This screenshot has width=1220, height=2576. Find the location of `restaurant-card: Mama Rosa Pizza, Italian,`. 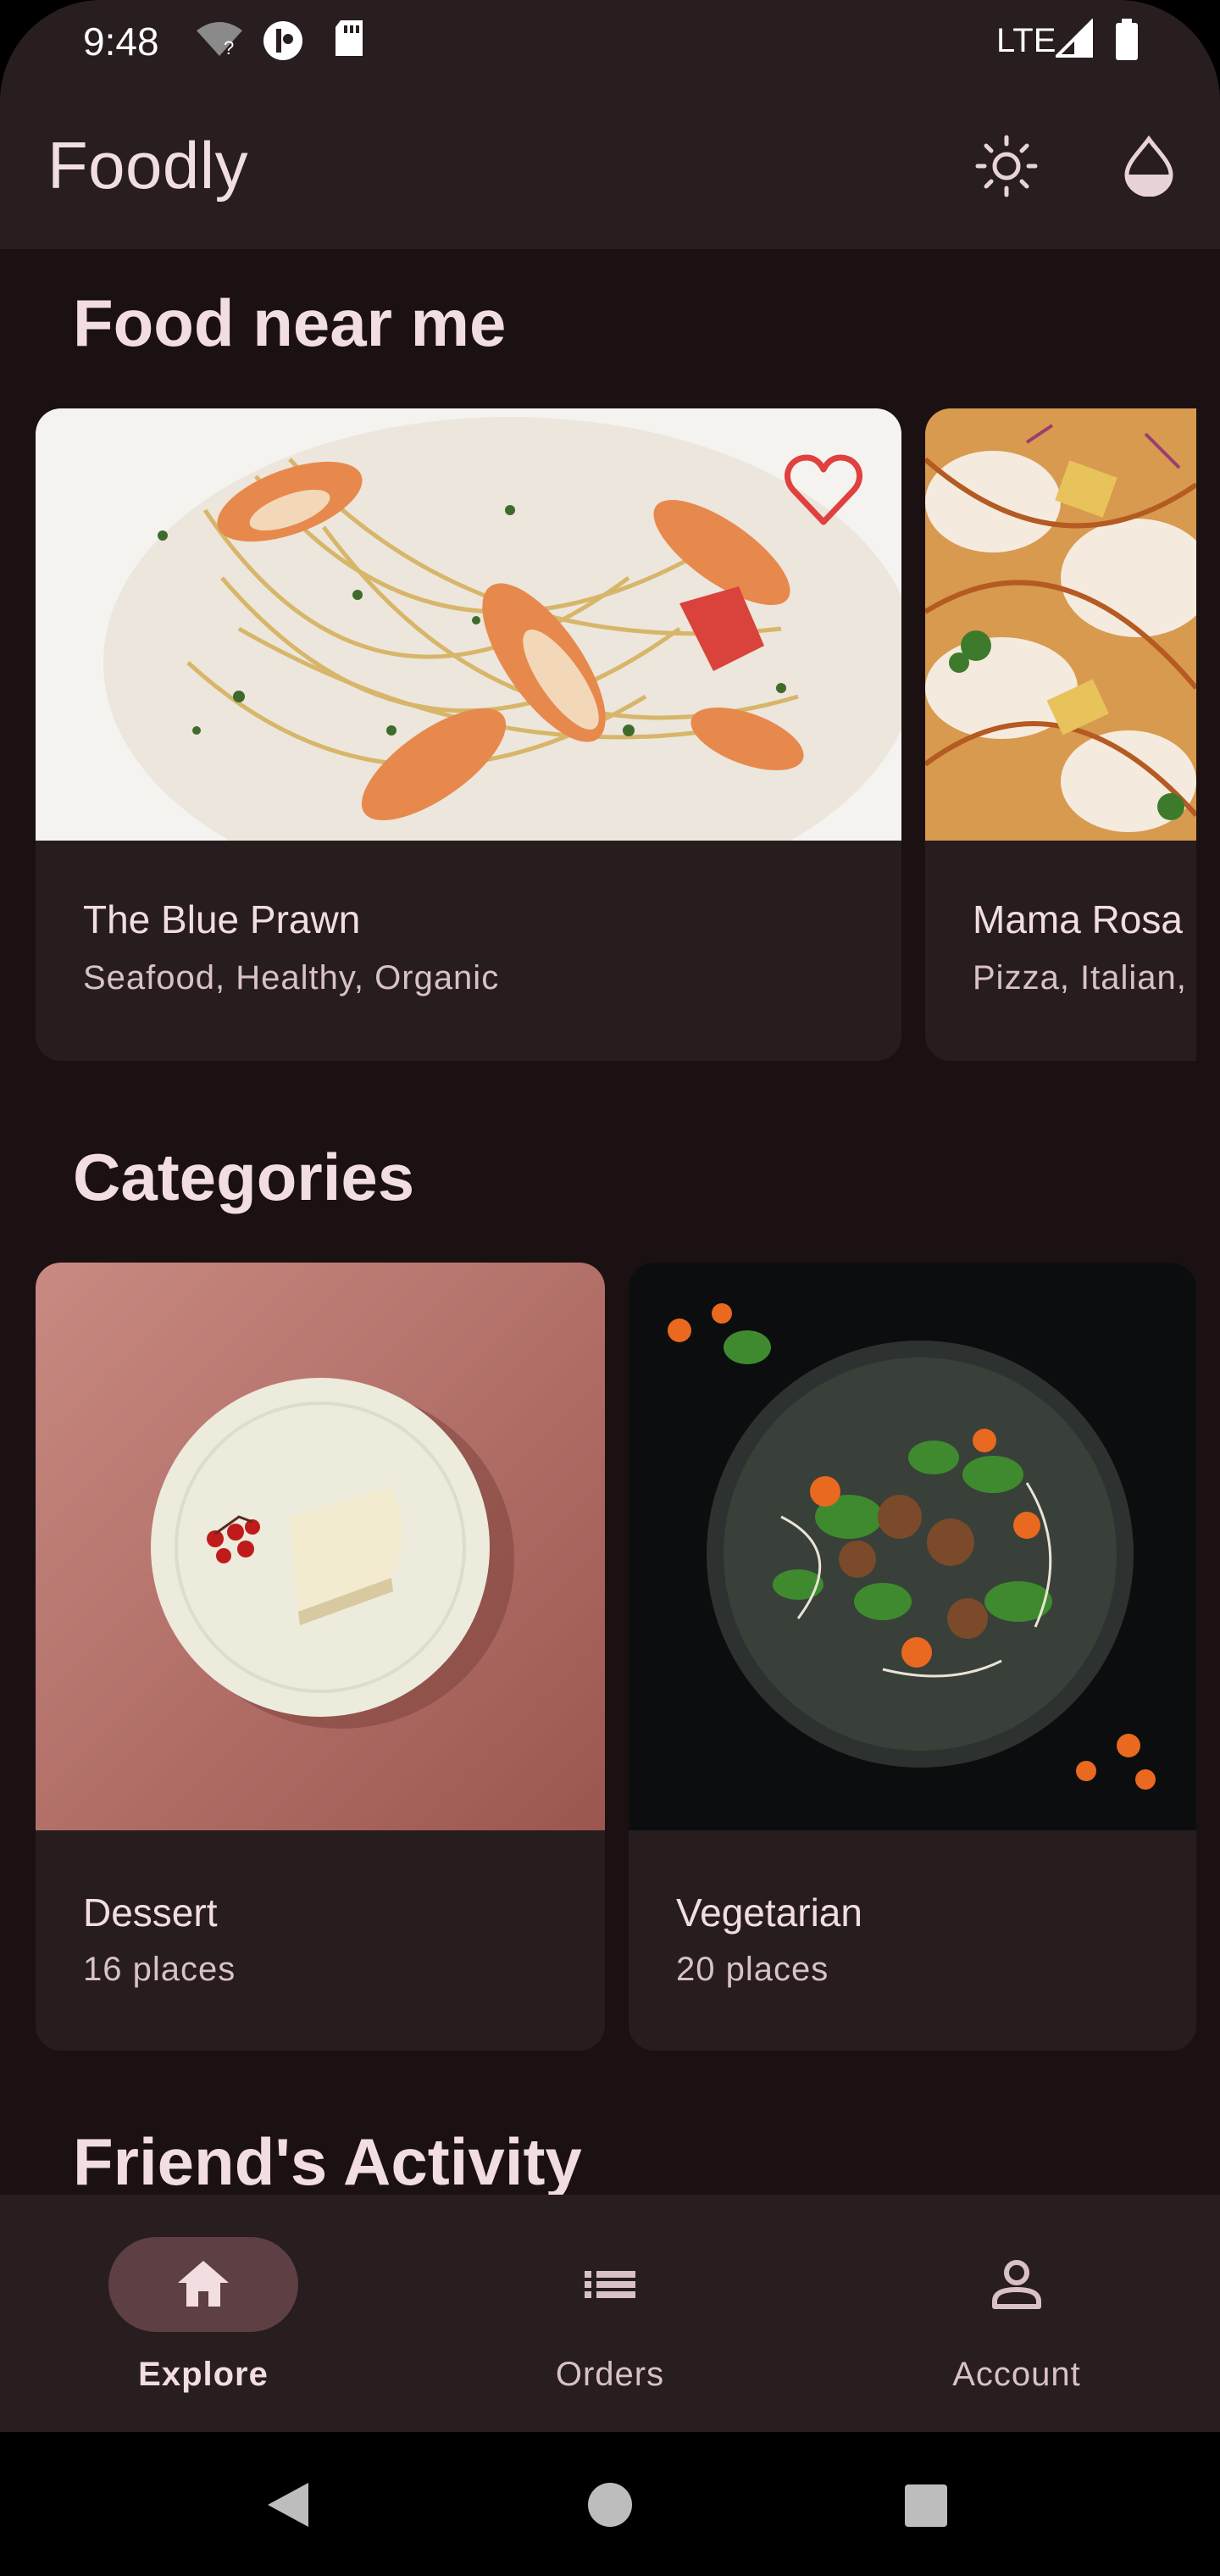

restaurant-card: Mama Rosa Pizza, Italian, is located at coordinates (1060, 734).